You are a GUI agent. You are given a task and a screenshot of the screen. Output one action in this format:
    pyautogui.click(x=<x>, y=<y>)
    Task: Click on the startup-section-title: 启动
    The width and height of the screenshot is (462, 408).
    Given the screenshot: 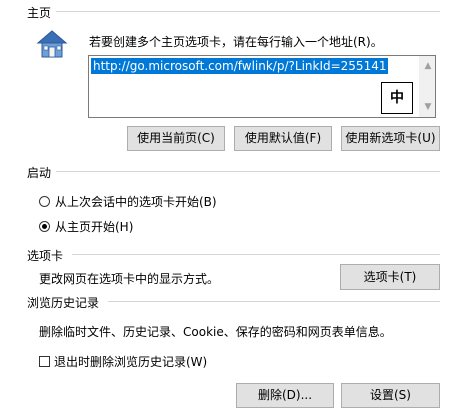 What is the action you would take?
    pyautogui.click(x=39, y=173)
    